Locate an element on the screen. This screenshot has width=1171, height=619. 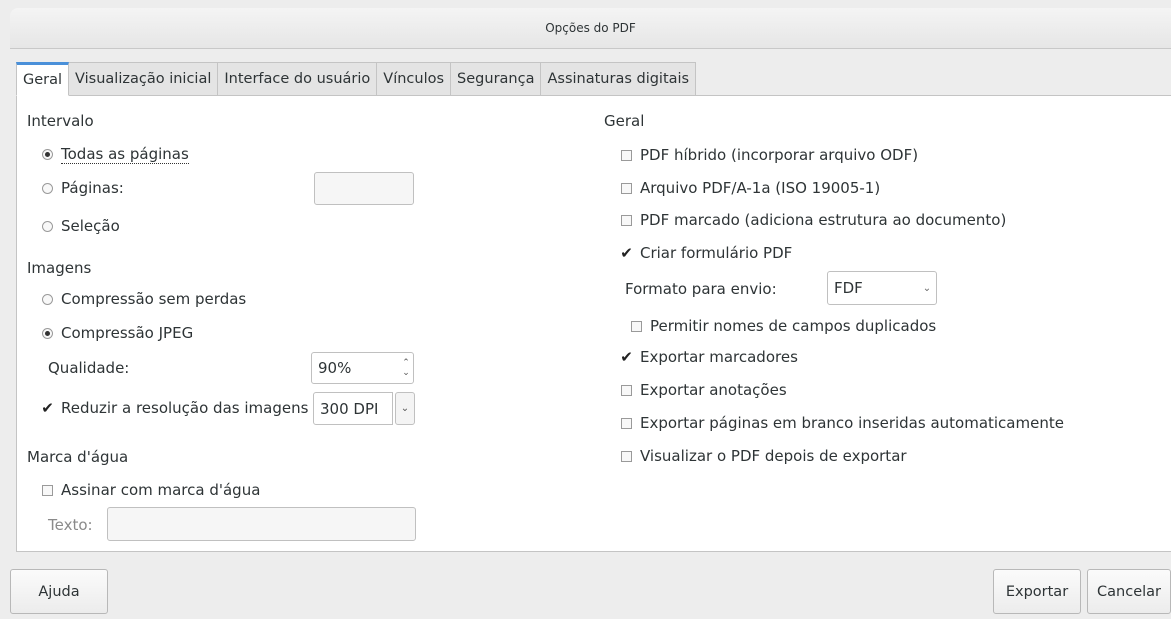
tab-interface-do-usuario: Interface do usuário is located at coordinates (298, 79).